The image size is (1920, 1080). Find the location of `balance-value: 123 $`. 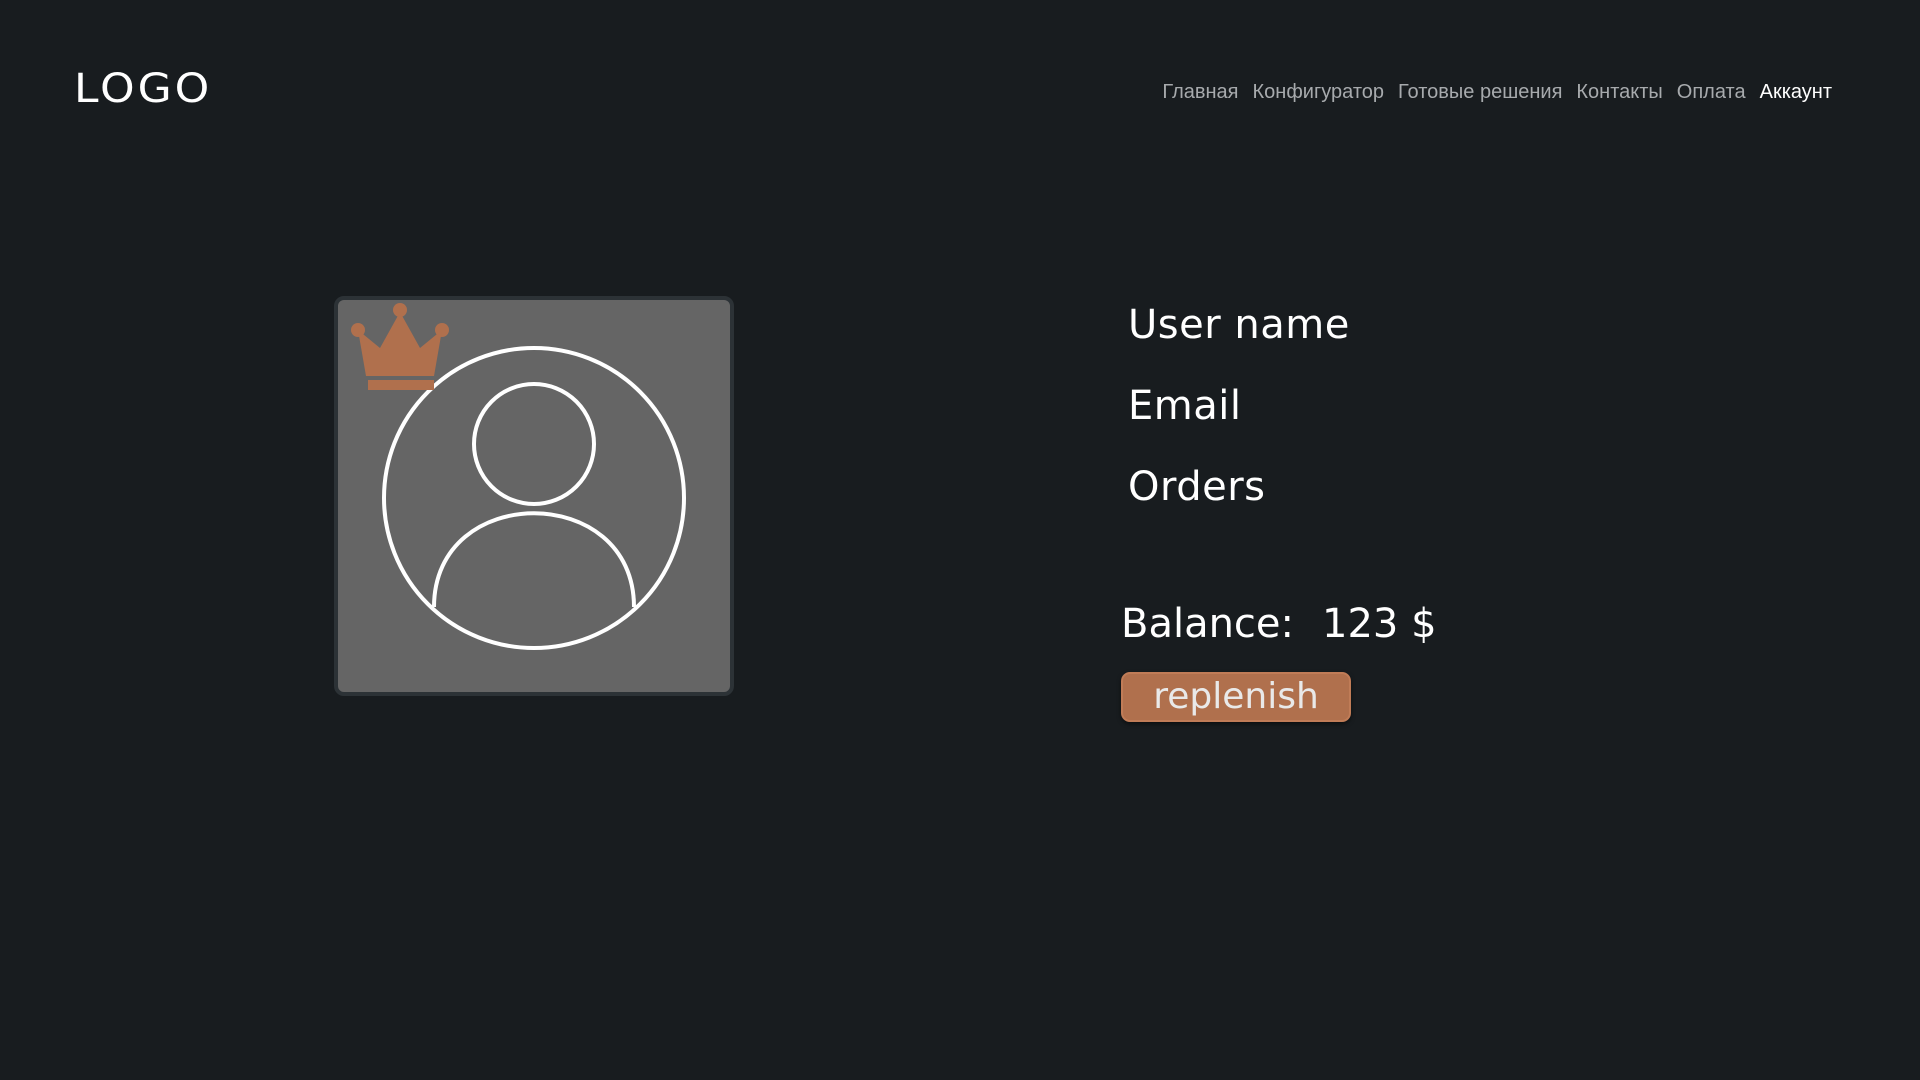

balance-value: 123 $ is located at coordinates (1379, 624).